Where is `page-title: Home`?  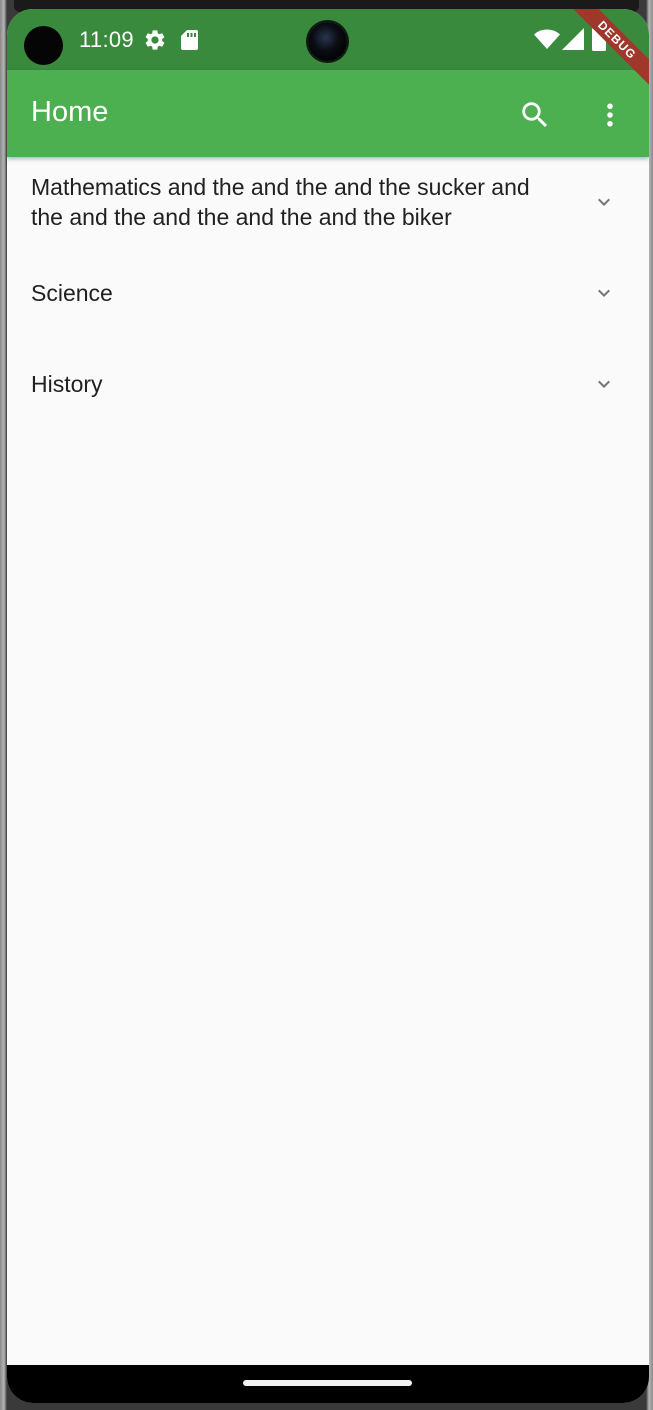
page-title: Home is located at coordinates (70, 112).